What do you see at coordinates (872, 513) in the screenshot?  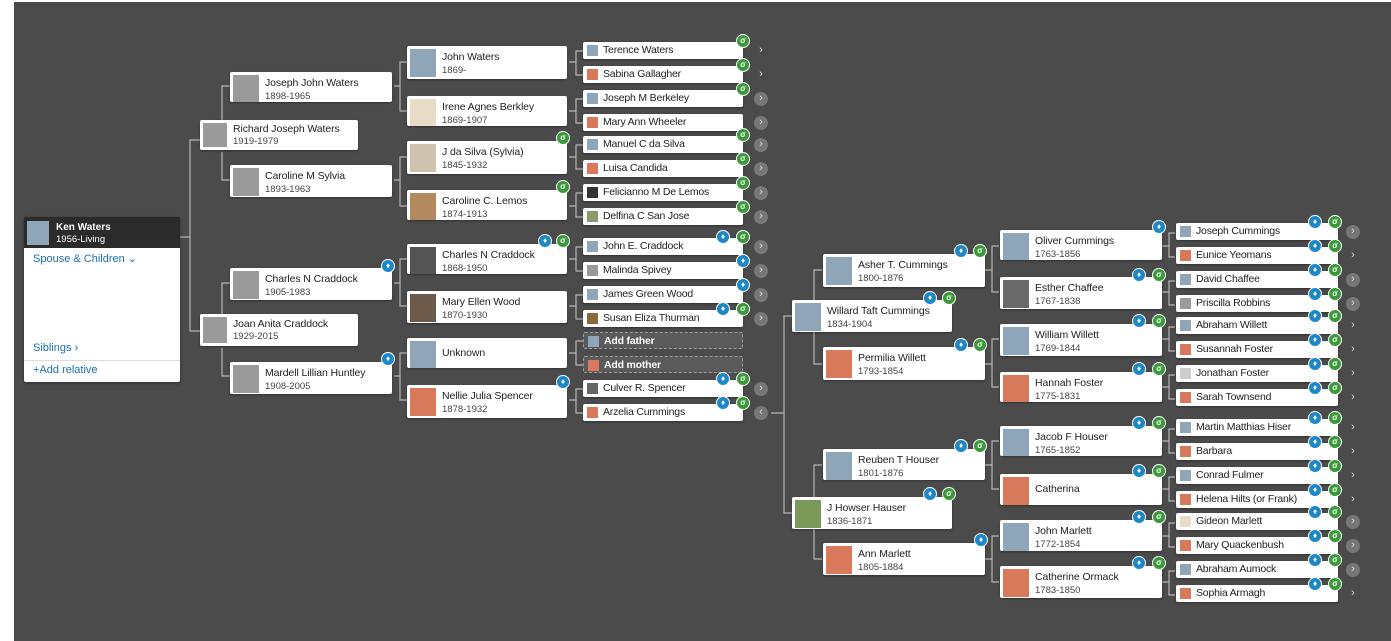 I see `person-card-j-howser-hauser: J Howser Hauser 1836-1871` at bounding box center [872, 513].